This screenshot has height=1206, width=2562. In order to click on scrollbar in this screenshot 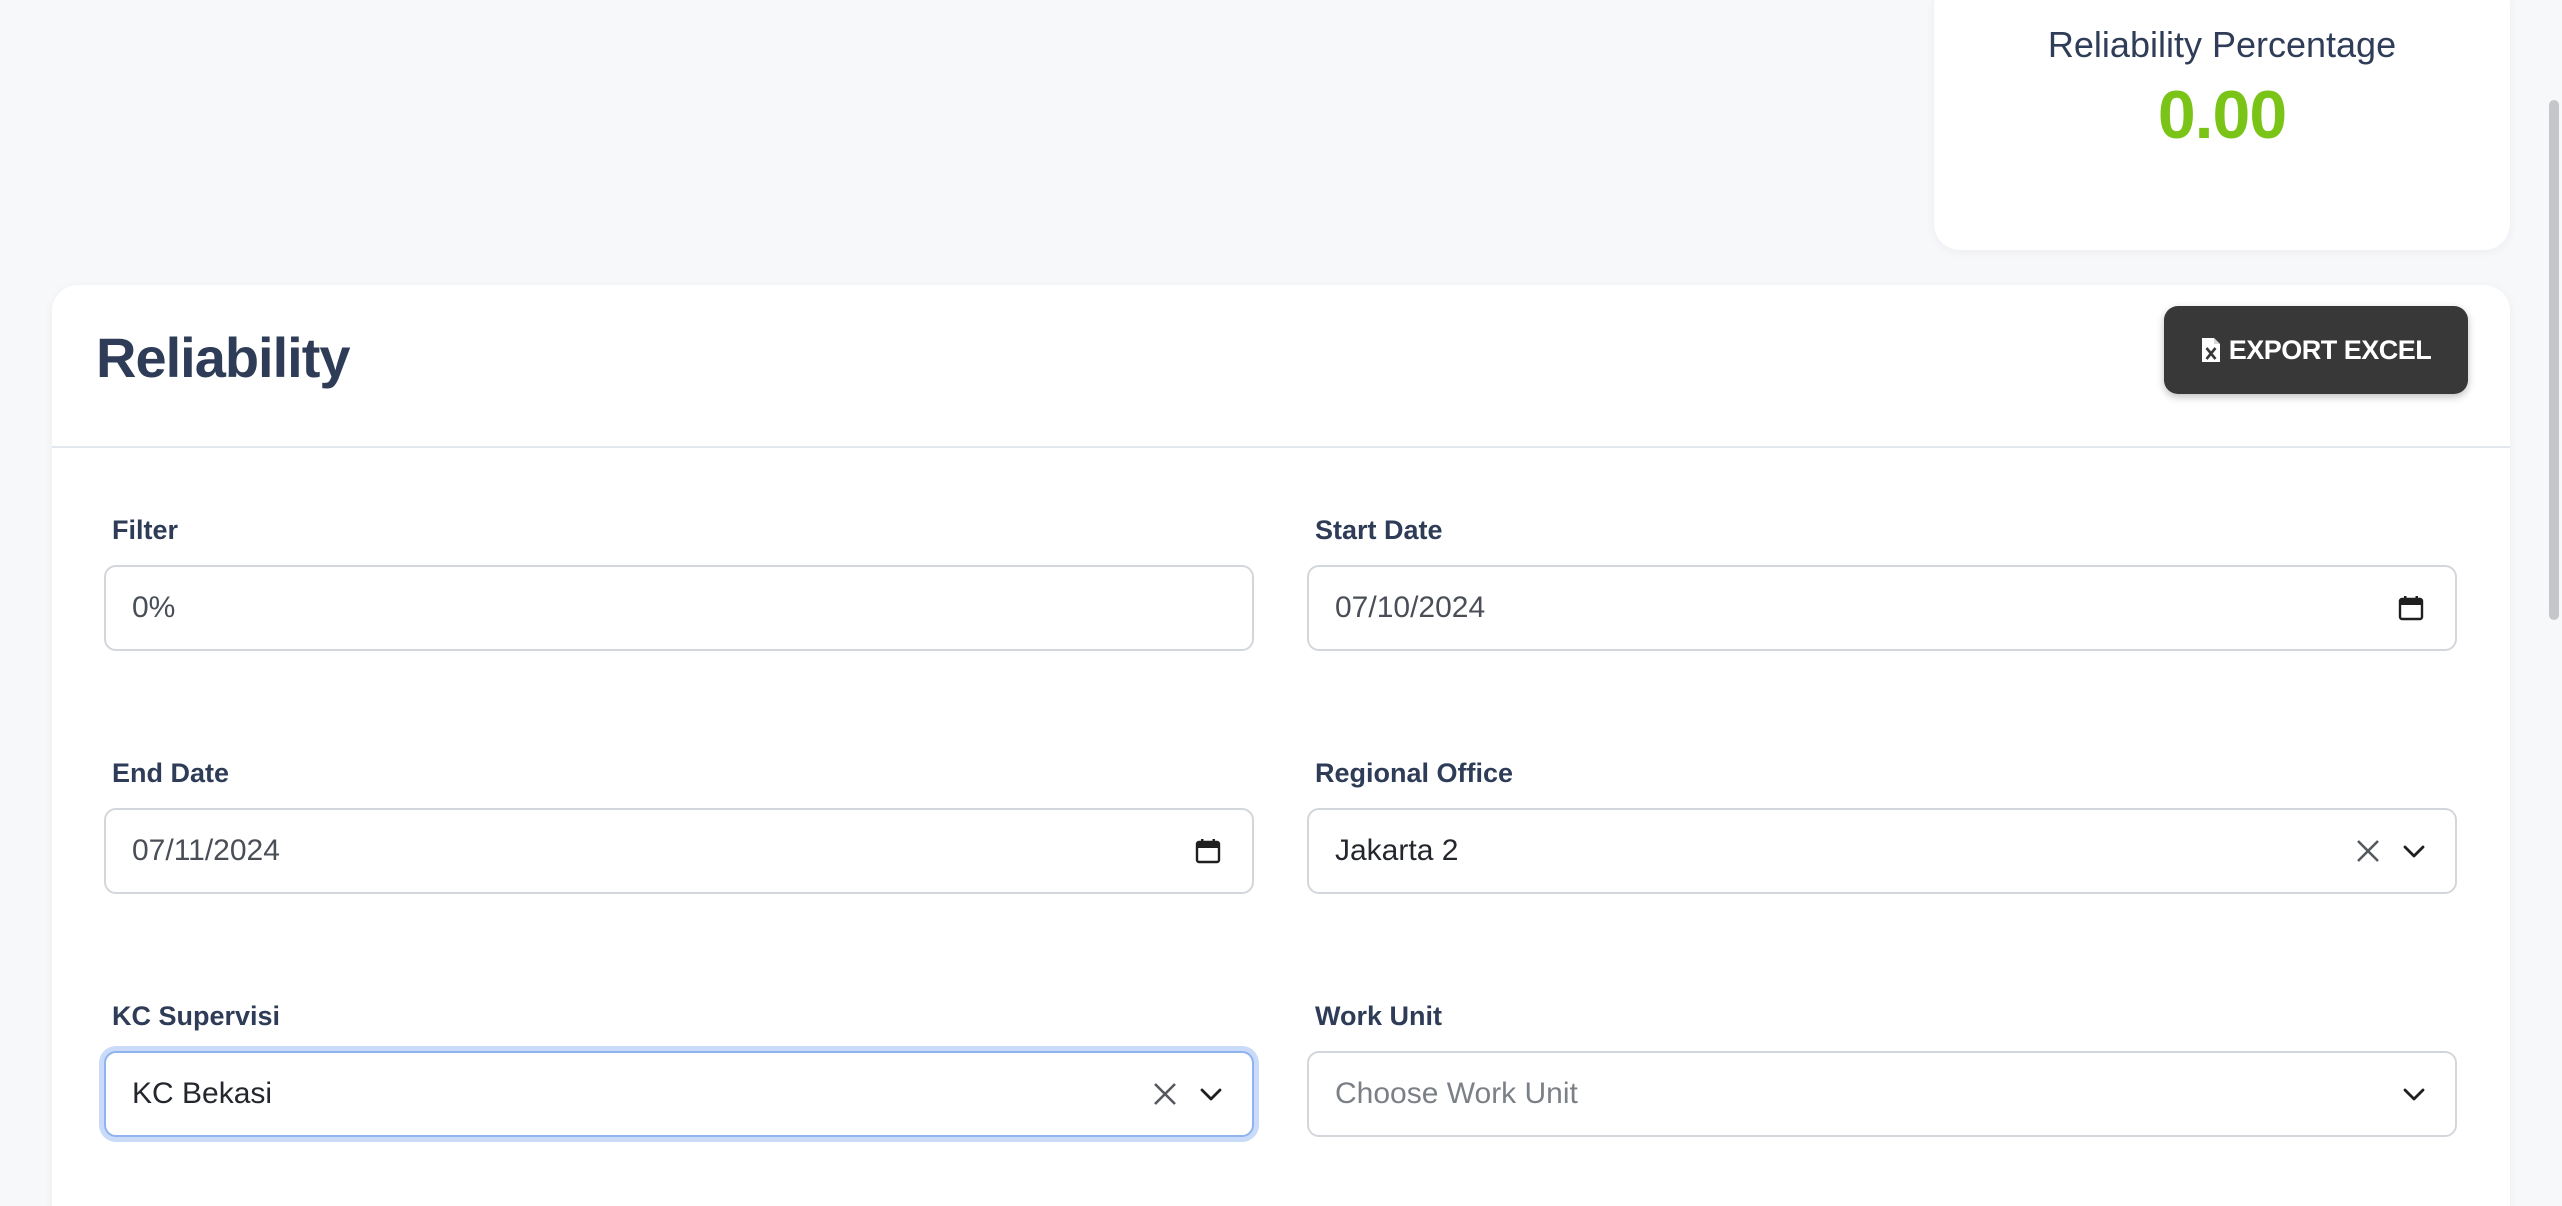, I will do `click(2553, 603)`.